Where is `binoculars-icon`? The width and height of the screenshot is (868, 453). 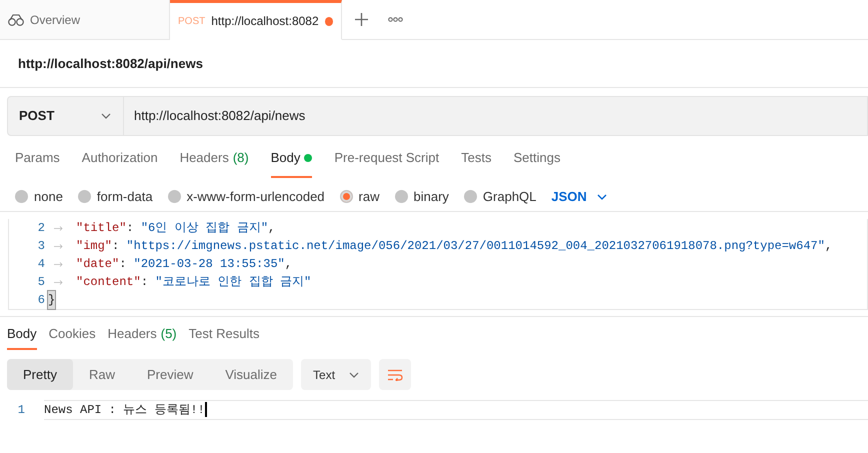
binoculars-icon is located at coordinates (16, 20).